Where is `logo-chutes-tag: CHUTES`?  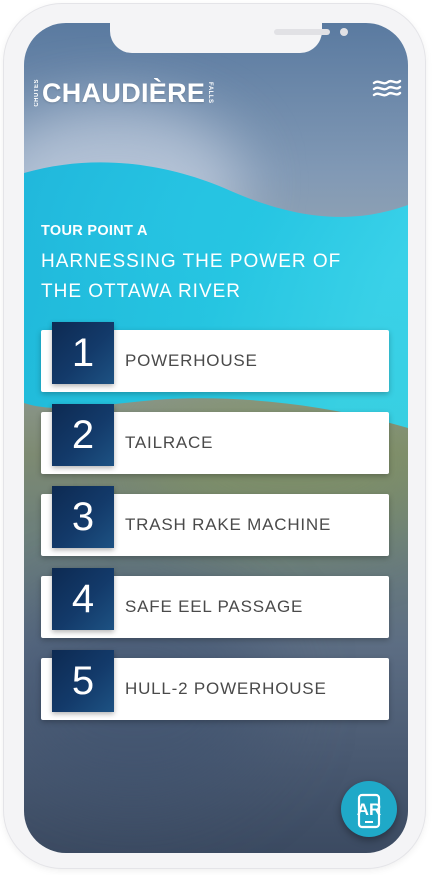 logo-chutes-tag: CHUTES is located at coordinates (37, 93).